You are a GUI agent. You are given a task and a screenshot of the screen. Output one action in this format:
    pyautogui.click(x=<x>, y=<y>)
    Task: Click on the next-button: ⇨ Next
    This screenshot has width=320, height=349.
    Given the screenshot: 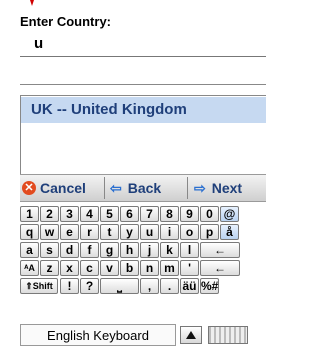 What is the action you would take?
    pyautogui.click(x=218, y=188)
    